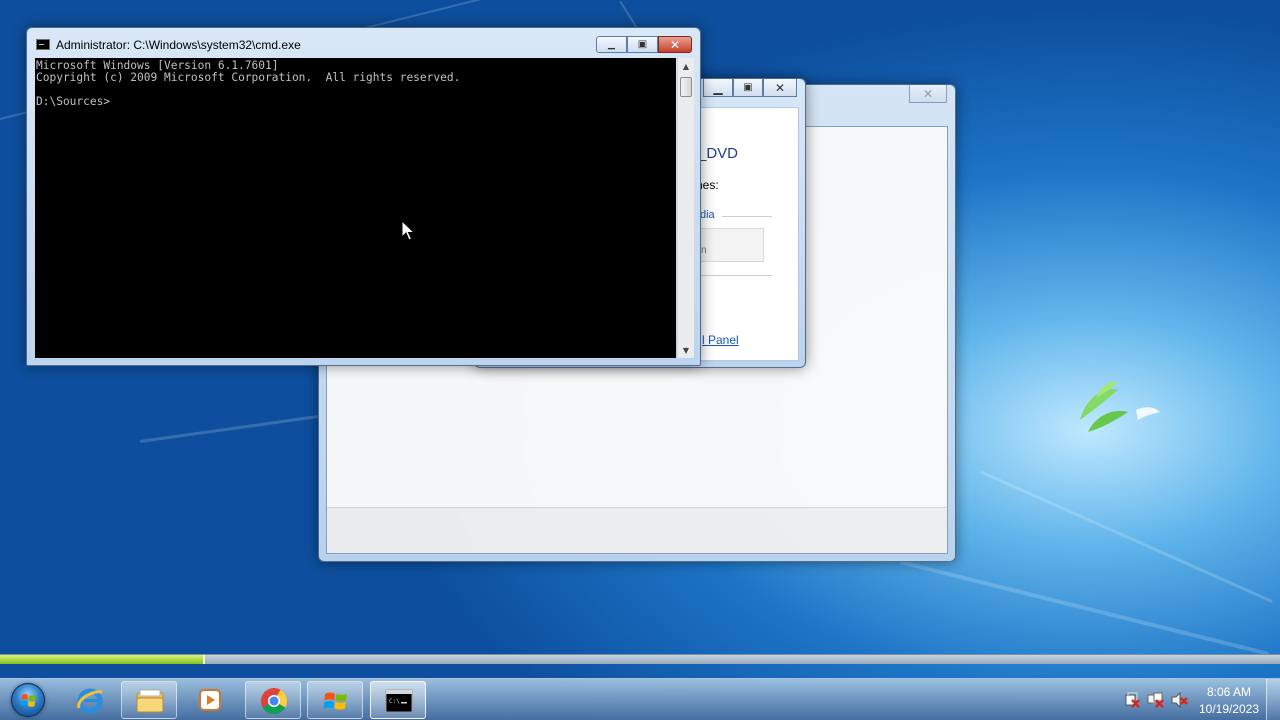 This screenshot has width=1280, height=720. I want to click on dialog-close-button: ✕, so click(780, 88).